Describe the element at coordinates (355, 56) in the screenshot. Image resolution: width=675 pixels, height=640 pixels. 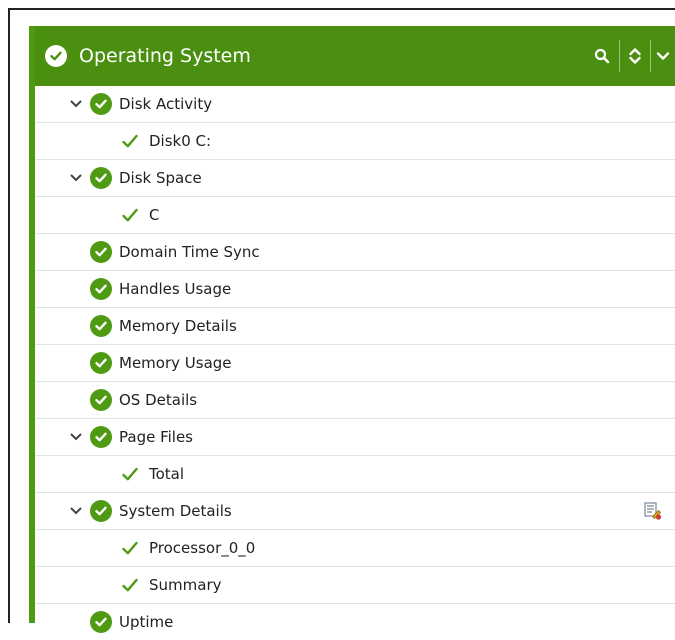
I see `panel-header: Operating System` at that location.